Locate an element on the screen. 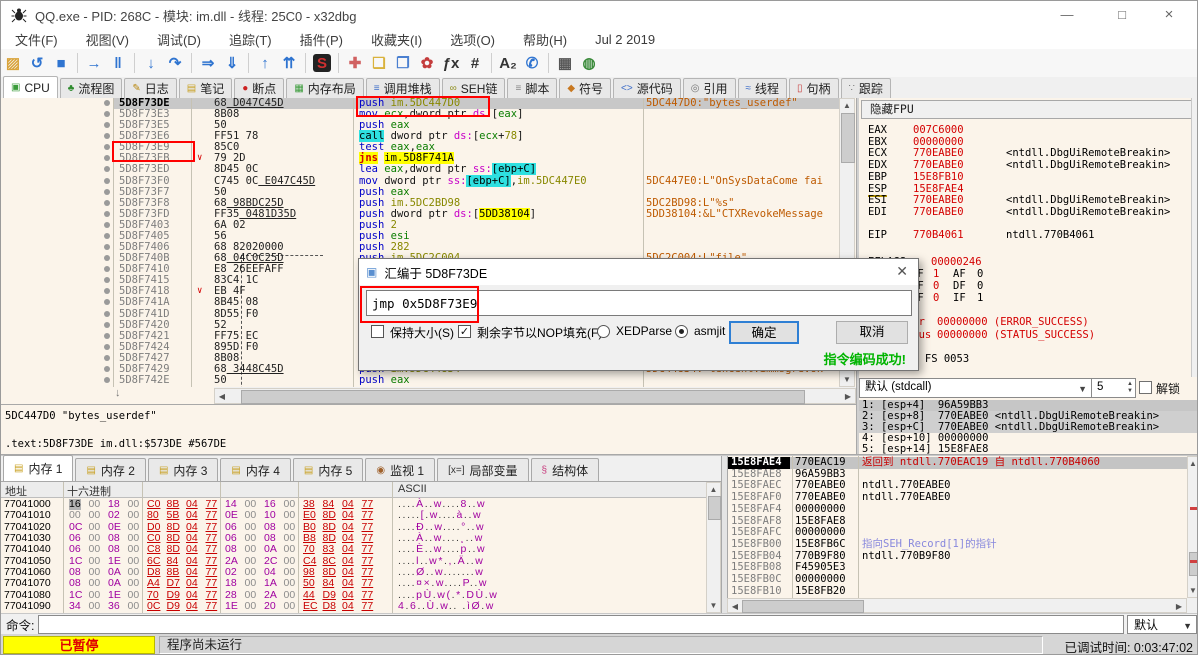 The width and height of the screenshot is (1198, 655). unlock-checkbox is located at coordinates (1145, 387).